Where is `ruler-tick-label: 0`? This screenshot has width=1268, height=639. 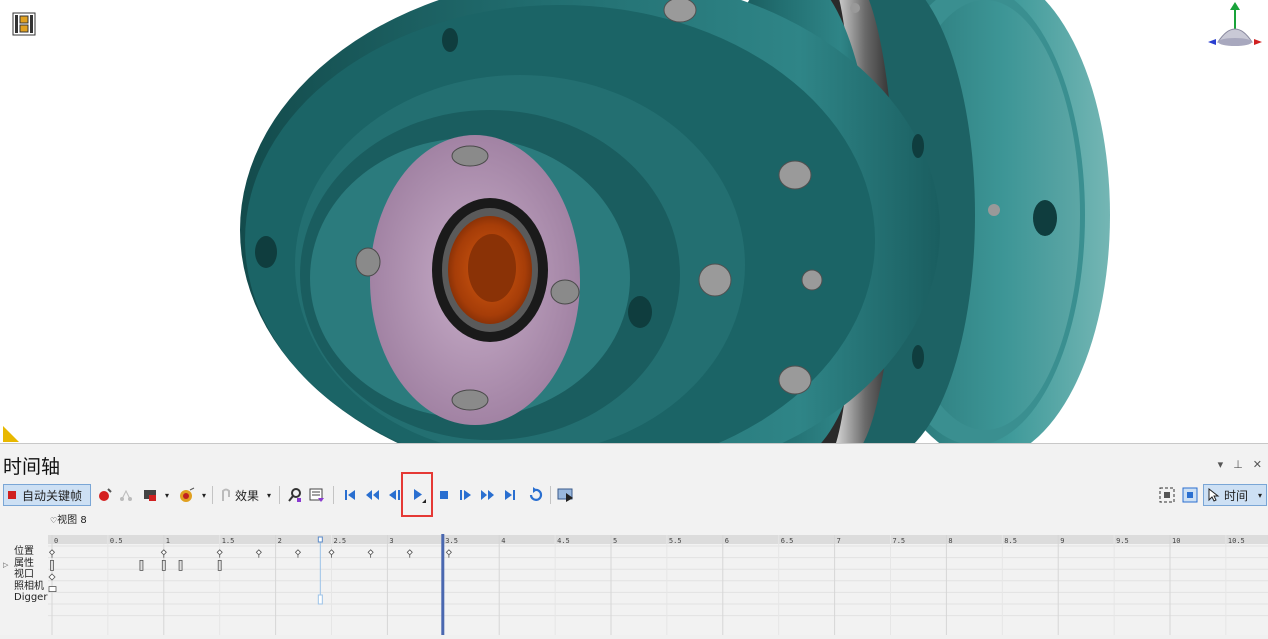
ruler-tick-label: 0 is located at coordinates (56, 541).